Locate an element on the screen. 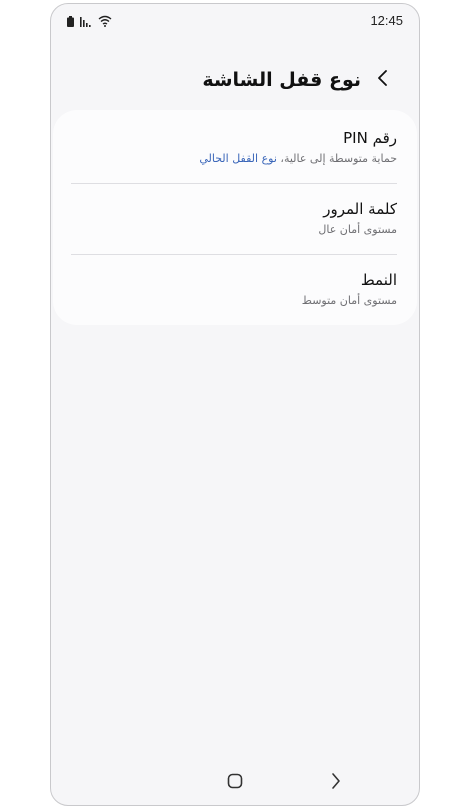 The image size is (470, 810). page-title: نوع قفل الشاشة is located at coordinates (281, 80).